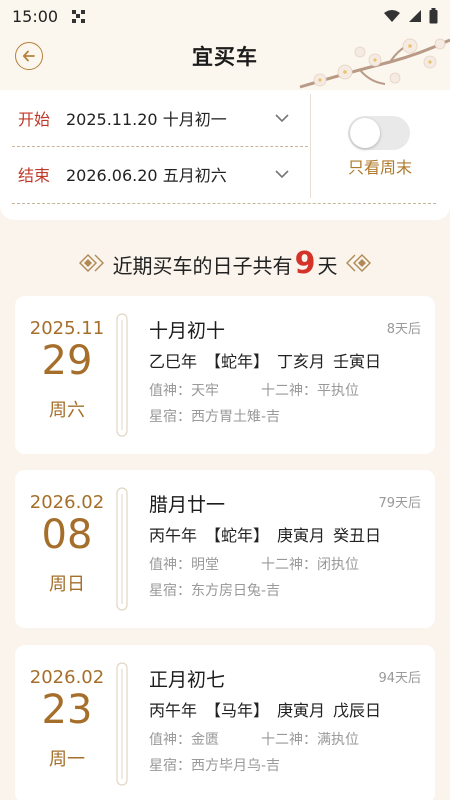  Describe the element at coordinates (67, 535) in the screenshot. I see `day-number: 08` at that location.